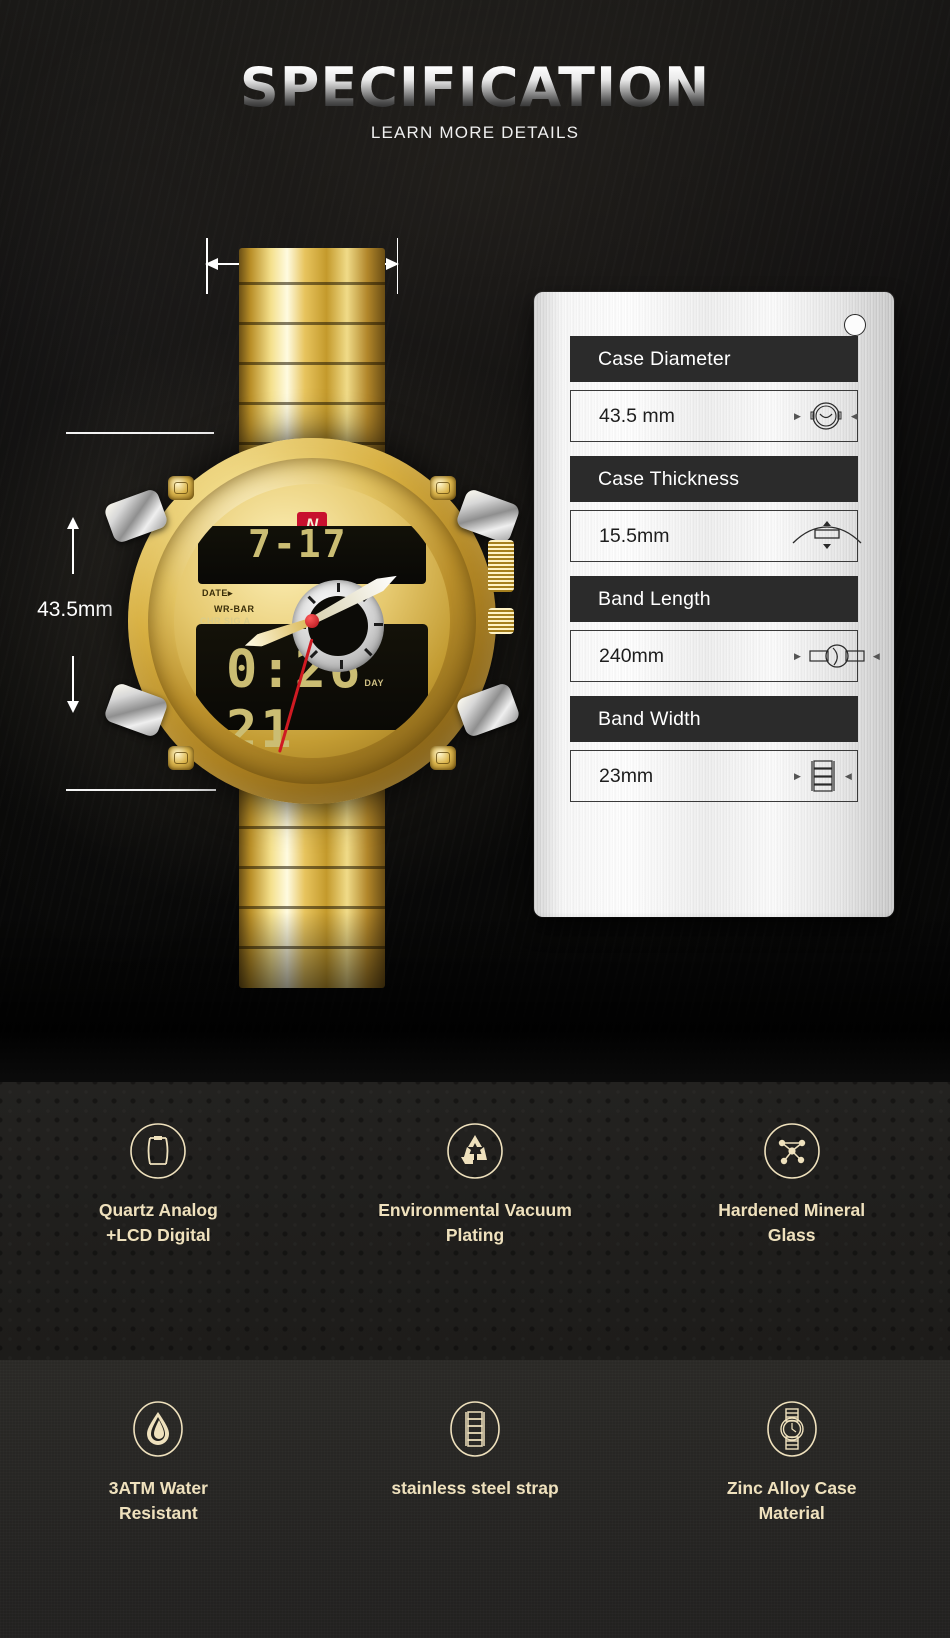 This screenshot has width=950, height=1638. I want to click on band-links-icon: ▶ ◀, so click(823, 776).